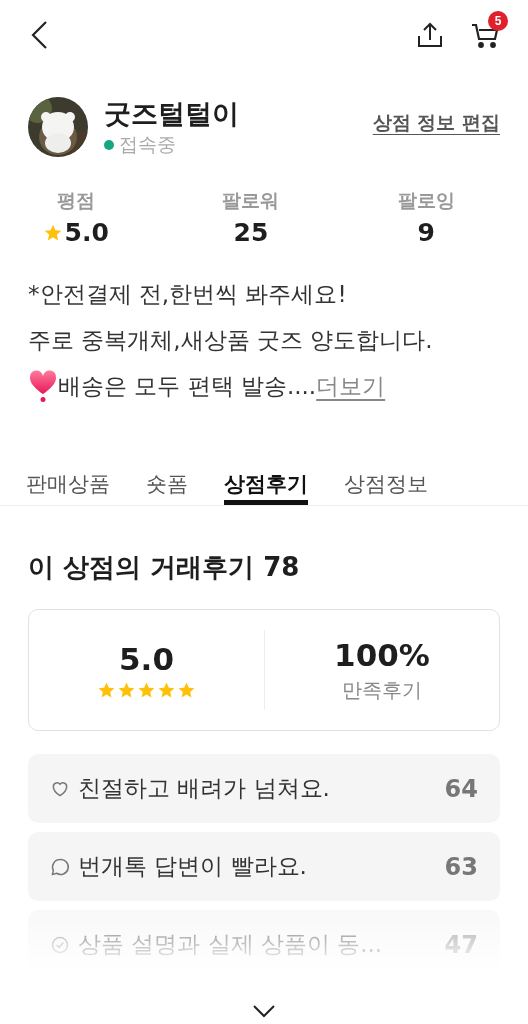 The image size is (528, 1024). Describe the element at coordinates (193, 866) in the screenshot. I see `review-tag-text: 번개톡 답변이 빨라요.` at that location.